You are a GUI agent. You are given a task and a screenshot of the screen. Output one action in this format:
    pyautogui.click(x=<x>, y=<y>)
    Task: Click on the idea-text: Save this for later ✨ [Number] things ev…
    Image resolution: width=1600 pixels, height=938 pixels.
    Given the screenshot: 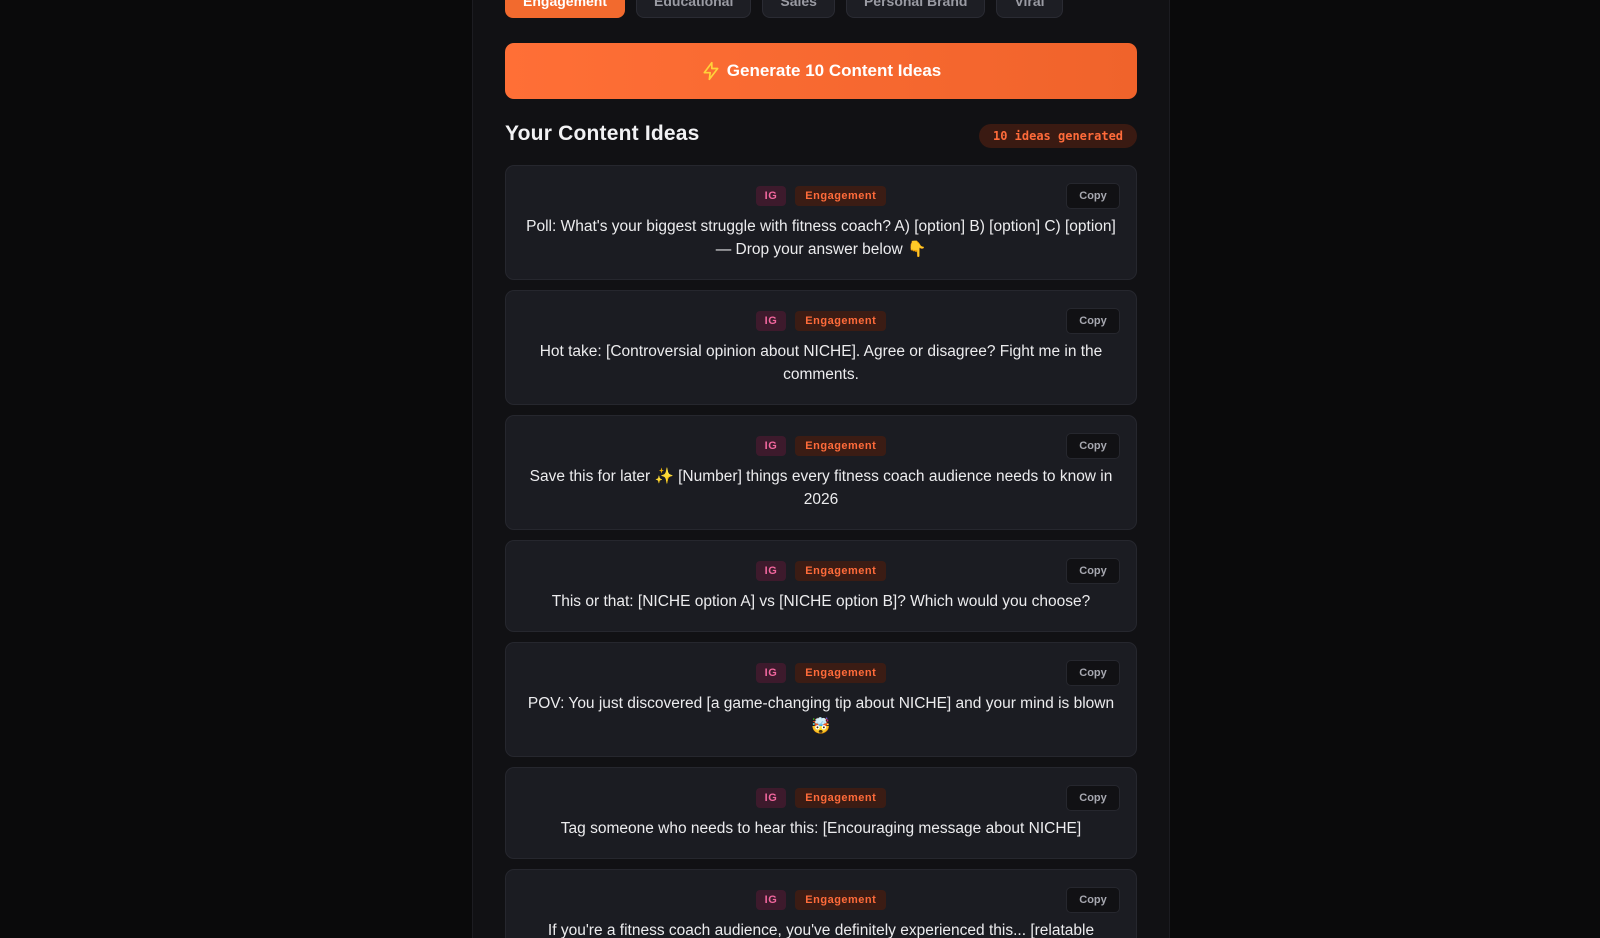 What is the action you would take?
    pyautogui.click(x=821, y=488)
    